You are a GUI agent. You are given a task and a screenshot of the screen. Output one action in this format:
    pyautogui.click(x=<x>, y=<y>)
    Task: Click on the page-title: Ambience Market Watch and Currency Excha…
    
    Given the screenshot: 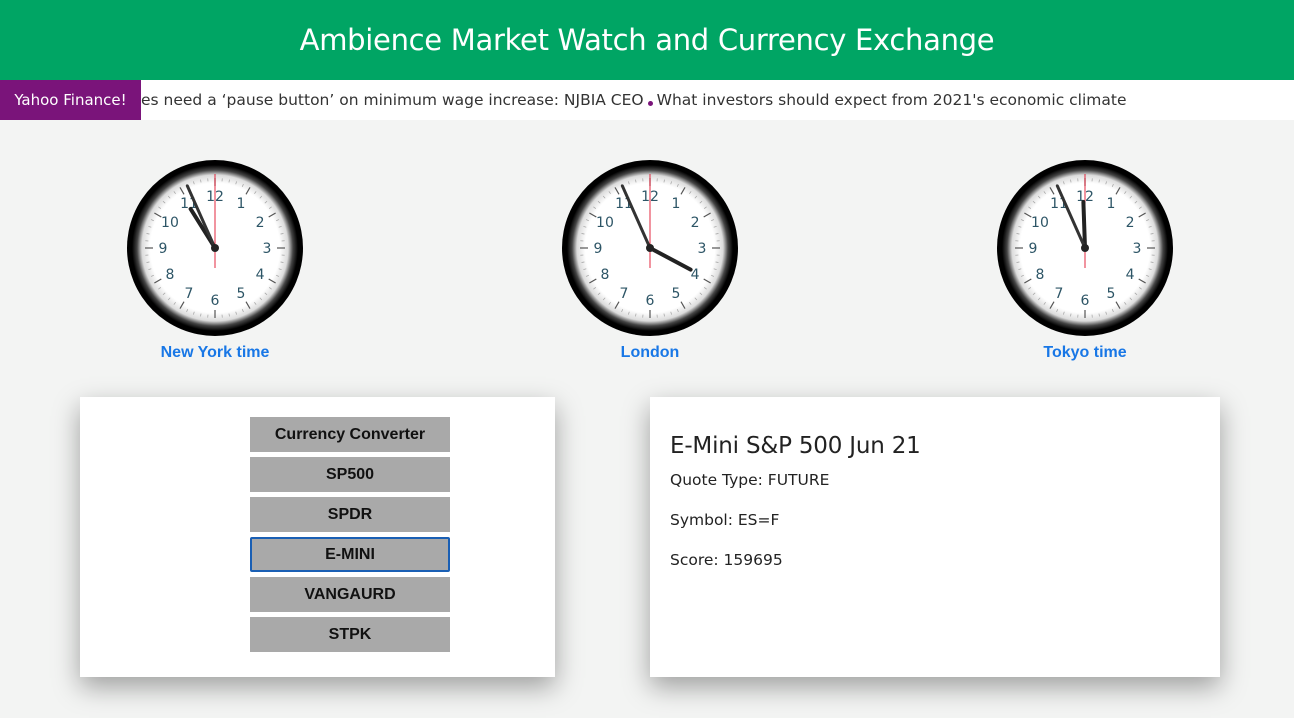 What is the action you would take?
    pyautogui.click(x=647, y=40)
    